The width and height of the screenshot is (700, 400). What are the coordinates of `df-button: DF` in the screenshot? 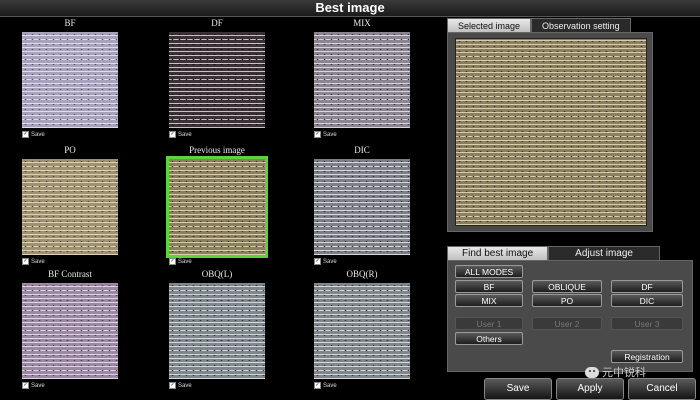 It's located at (647, 286).